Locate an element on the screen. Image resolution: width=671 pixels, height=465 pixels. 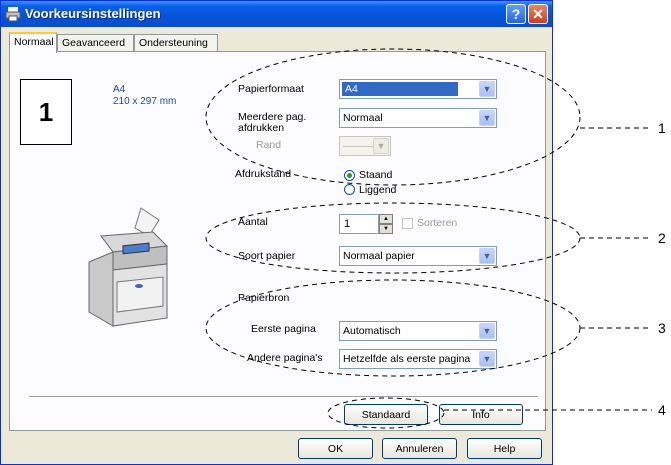
tab-normaal: Normaal is located at coordinates (33, 42).